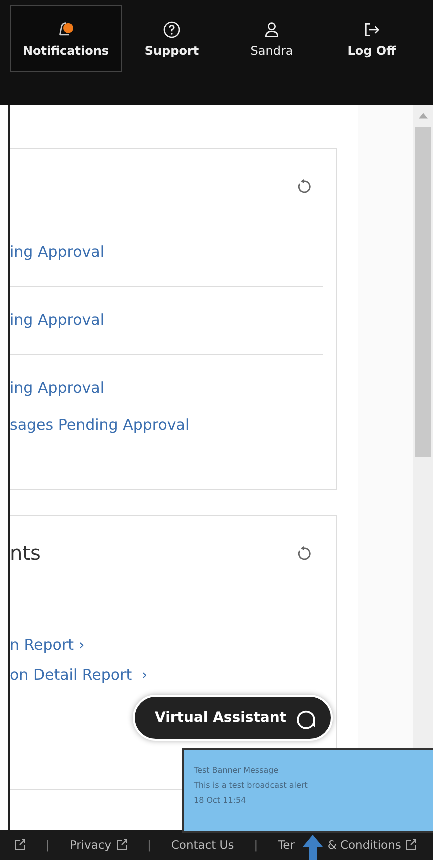 This screenshot has height=860, width=433. Describe the element at coordinates (166, 645) in the screenshot. I see `report-link: n Report ›` at that location.